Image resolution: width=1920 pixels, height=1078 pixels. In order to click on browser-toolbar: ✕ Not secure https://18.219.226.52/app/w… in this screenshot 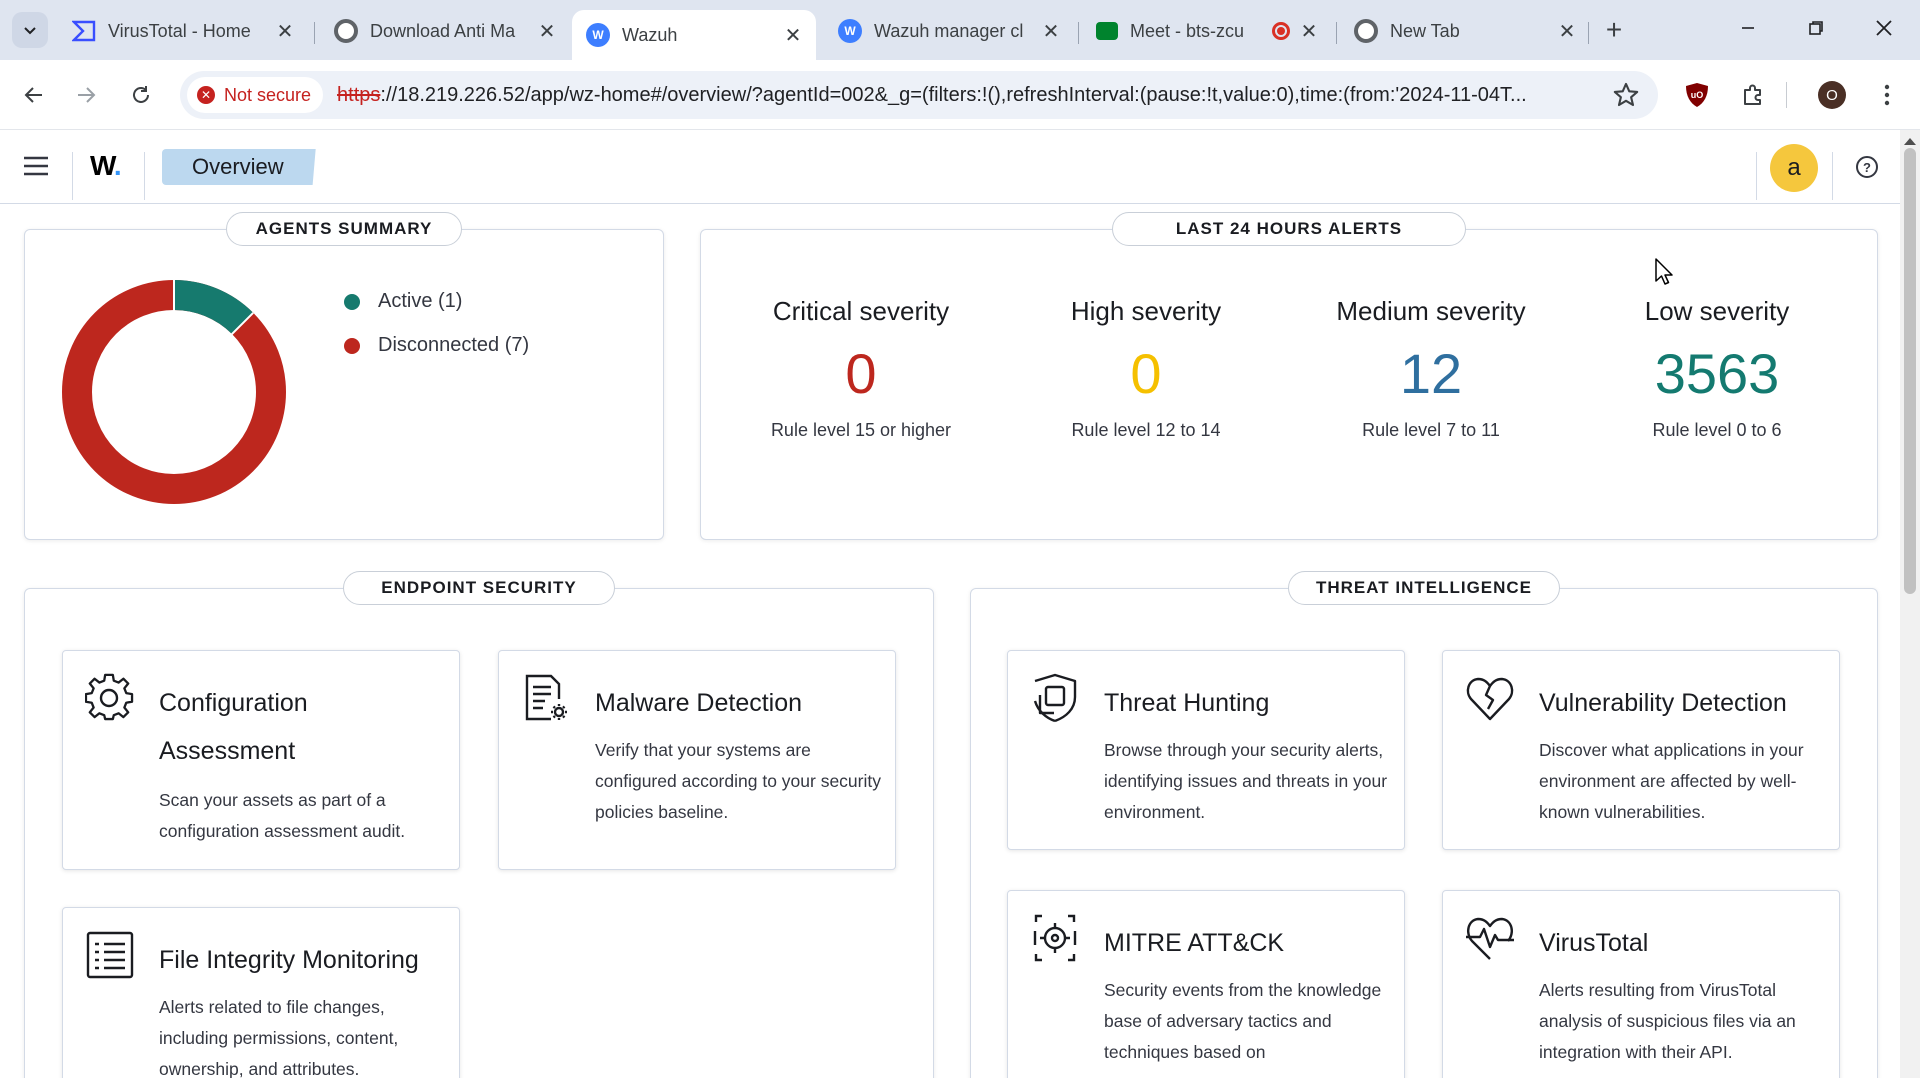, I will do `click(960, 95)`.